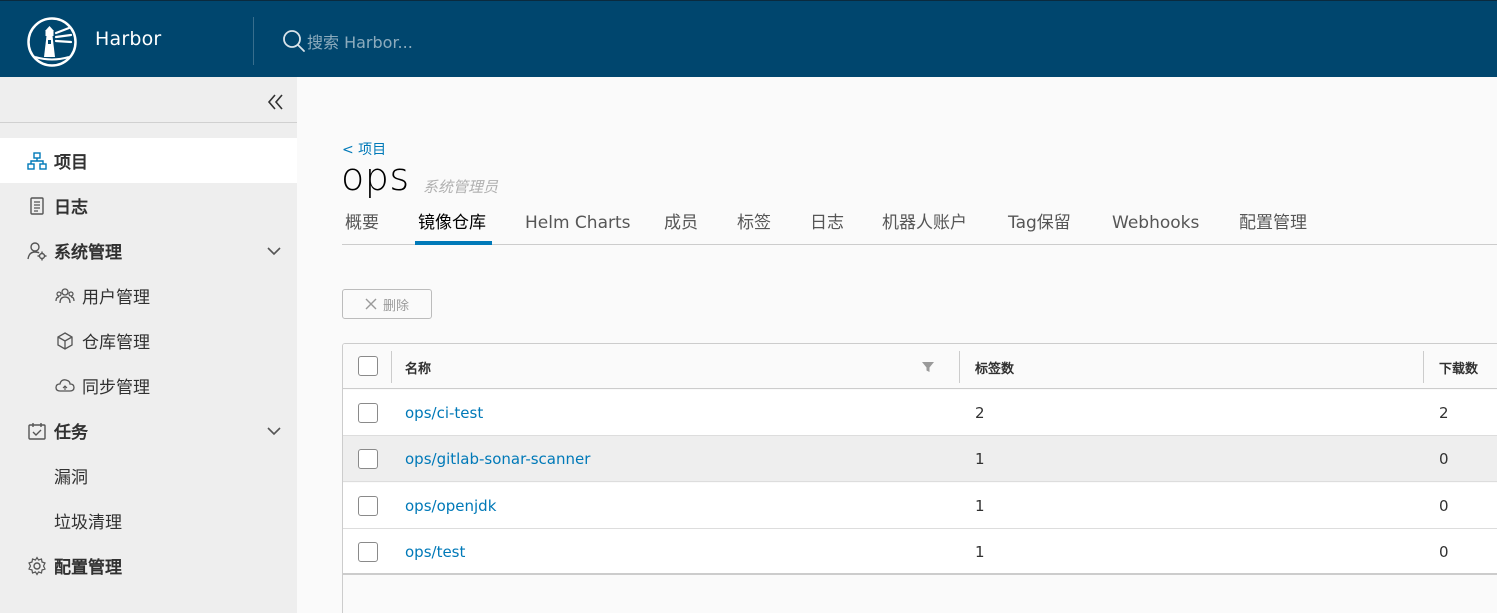  What do you see at coordinates (275, 102) in the screenshot?
I see `collapse-sidebar-icon` at bounding box center [275, 102].